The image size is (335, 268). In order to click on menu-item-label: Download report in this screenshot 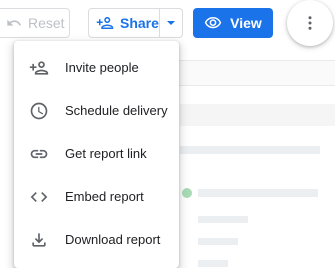, I will do `click(113, 239)`.